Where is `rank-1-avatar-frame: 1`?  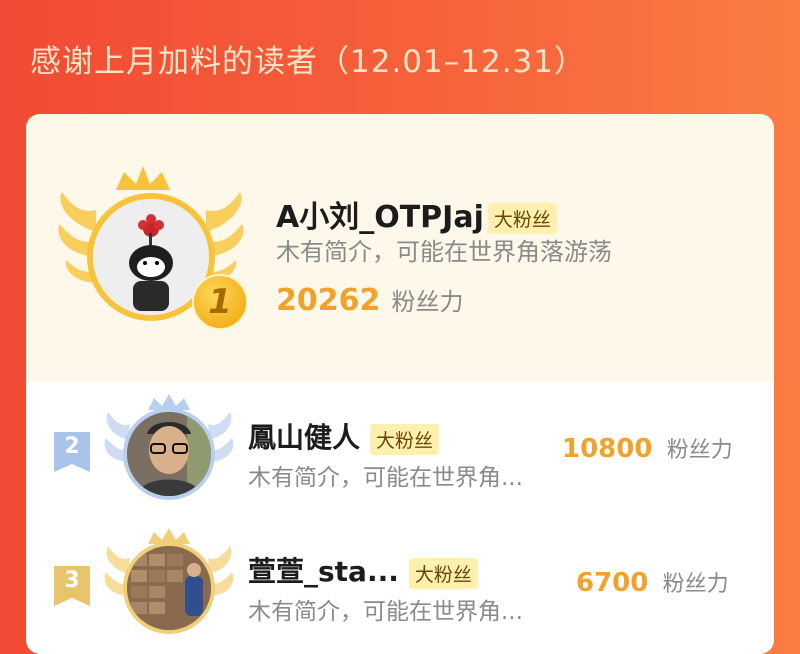
rank-1-avatar-frame: 1 is located at coordinates (152, 249).